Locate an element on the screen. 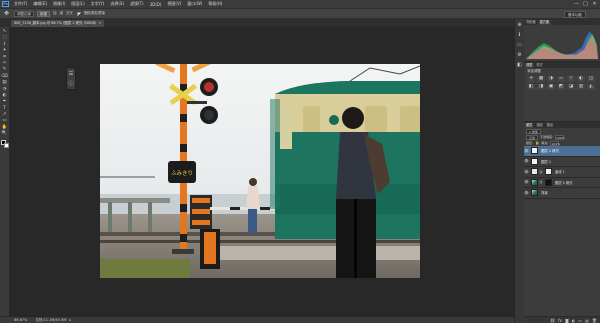  menu-layer: 图层(L) is located at coordinates (77, 4).